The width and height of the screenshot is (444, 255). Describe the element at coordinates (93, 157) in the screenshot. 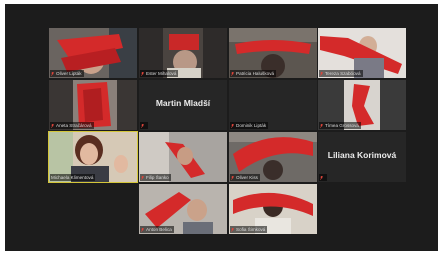

I see `participant-tile-michaela-klimentova: Michaela Klimentová` at that location.